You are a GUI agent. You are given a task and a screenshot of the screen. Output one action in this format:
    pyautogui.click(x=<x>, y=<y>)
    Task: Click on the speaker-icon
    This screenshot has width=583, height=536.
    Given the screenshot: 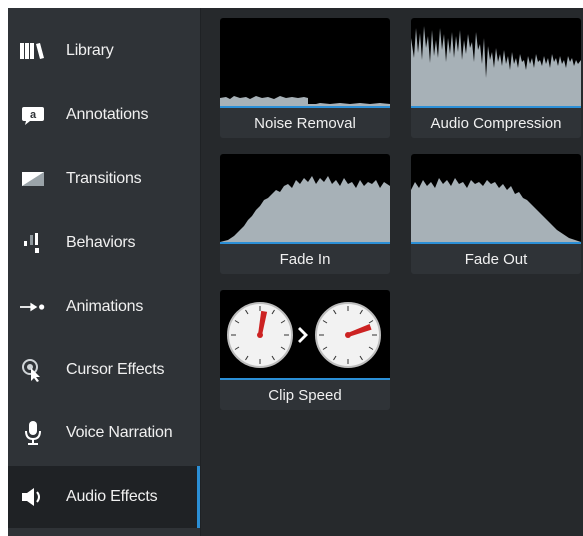 What is the action you would take?
    pyautogui.click(x=33, y=497)
    